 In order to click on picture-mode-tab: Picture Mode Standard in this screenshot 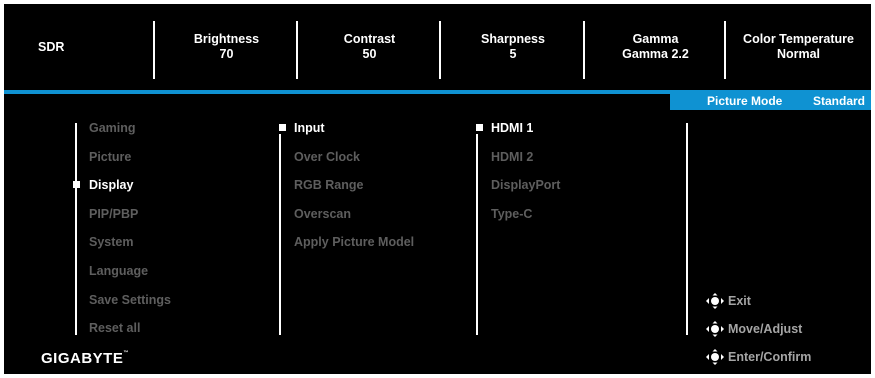, I will do `click(770, 101)`.